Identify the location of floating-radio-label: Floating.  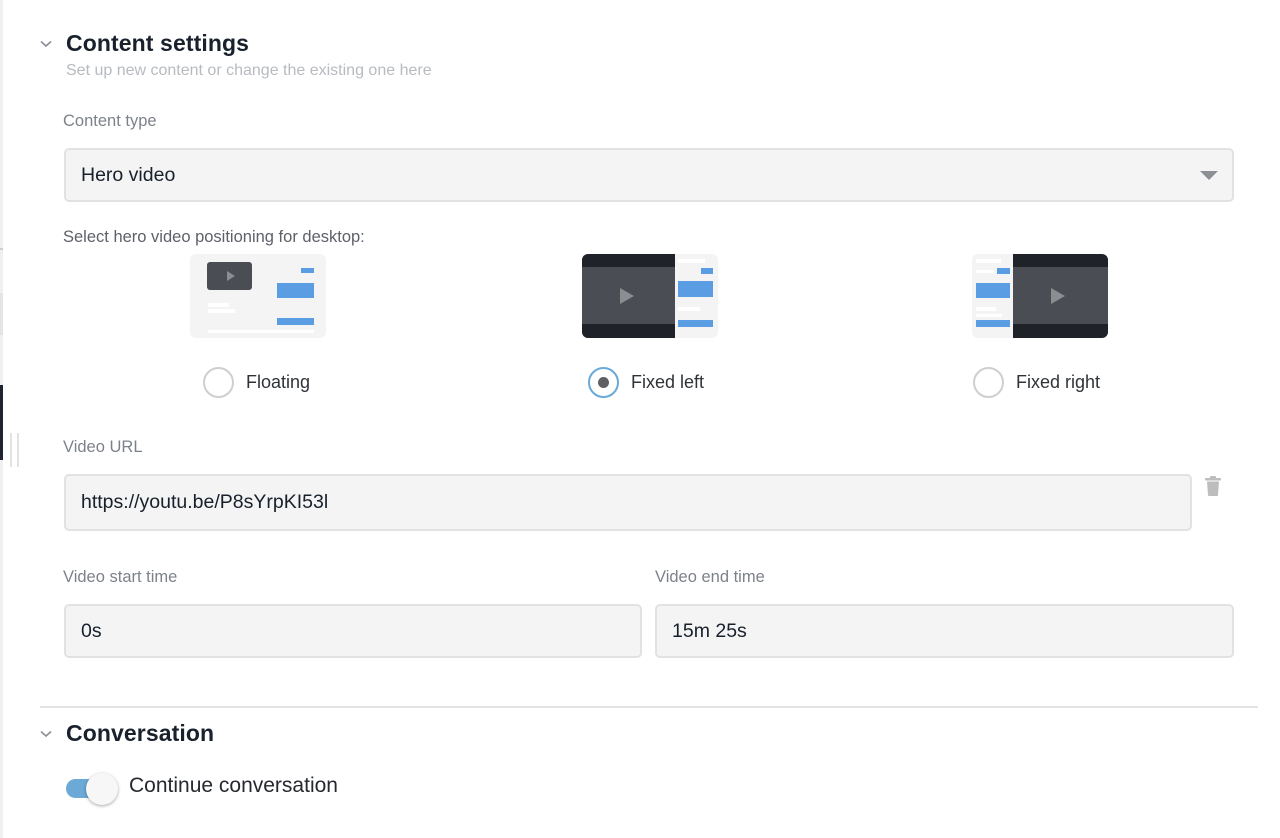
(278, 382).